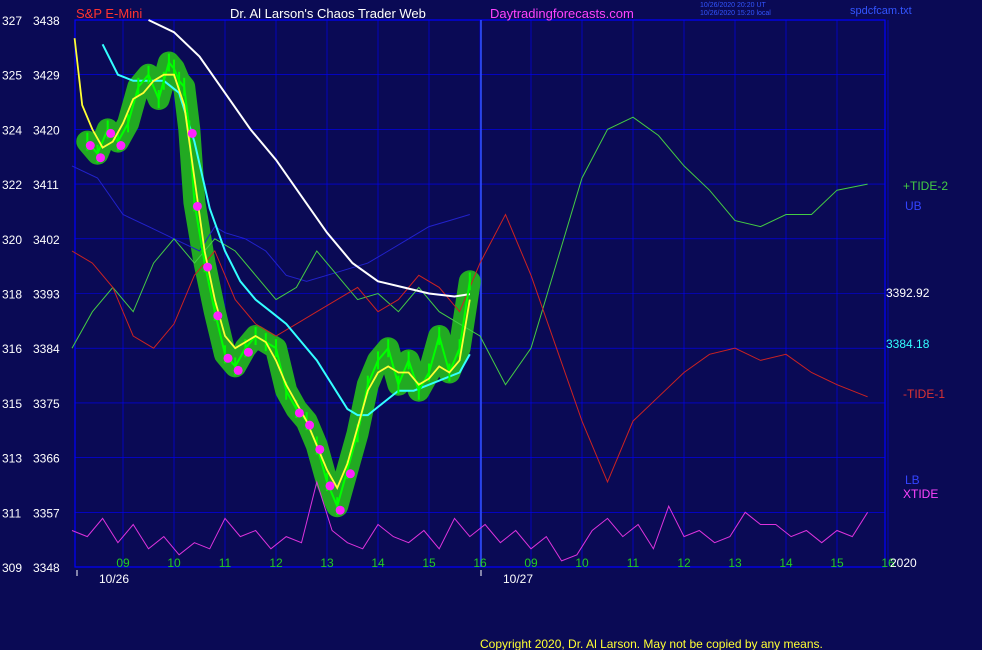 The image size is (982, 650). What do you see at coordinates (12, 21) in the screenshot?
I see `y-left-tick: 327` at bounding box center [12, 21].